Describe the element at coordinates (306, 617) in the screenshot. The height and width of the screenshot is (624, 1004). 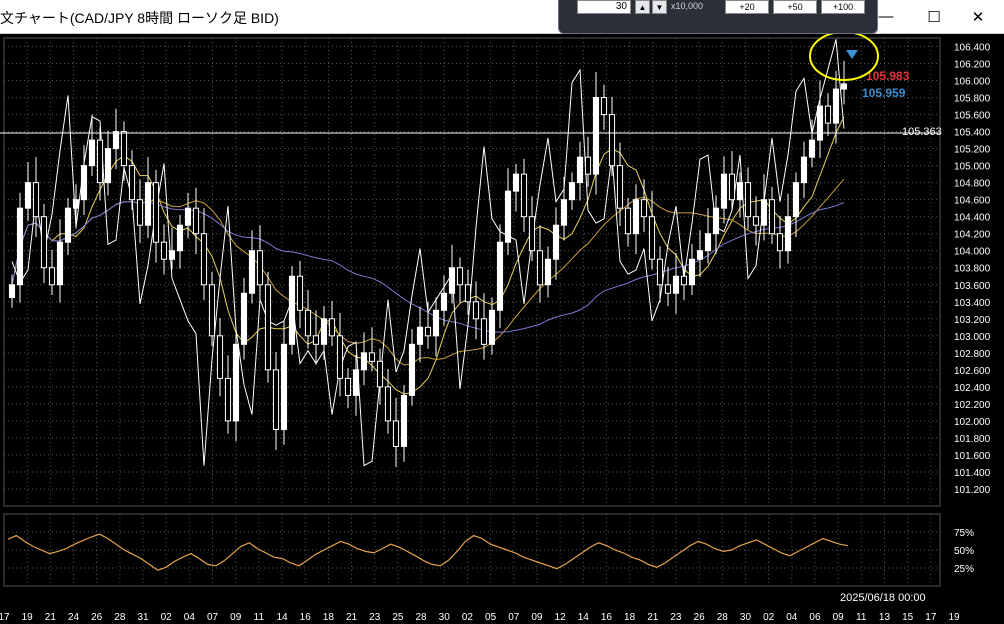
I see `x-tick-label: 16` at that location.